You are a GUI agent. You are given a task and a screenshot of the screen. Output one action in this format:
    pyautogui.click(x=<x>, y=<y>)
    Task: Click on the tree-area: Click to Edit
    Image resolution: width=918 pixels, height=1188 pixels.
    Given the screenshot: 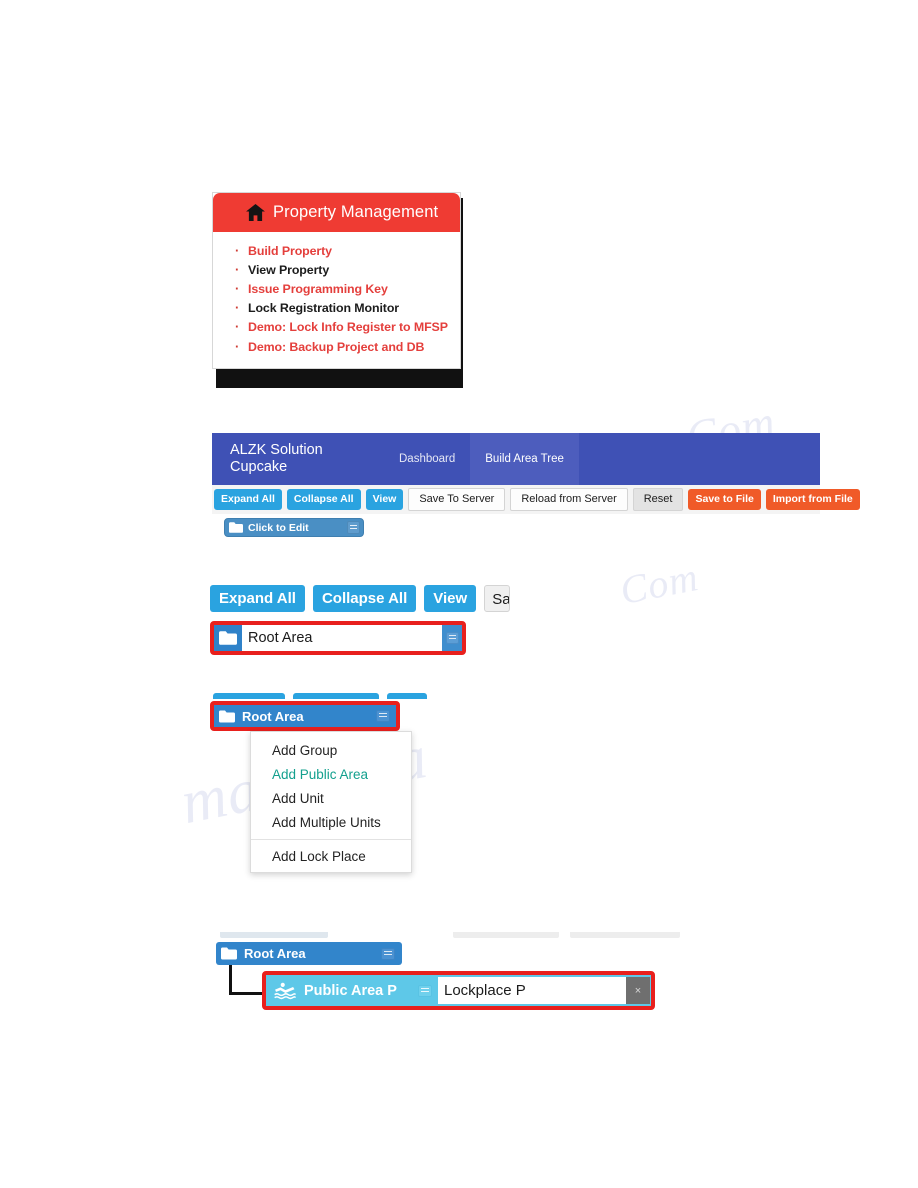 What is the action you would take?
    pyautogui.click(x=516, y=529)
    